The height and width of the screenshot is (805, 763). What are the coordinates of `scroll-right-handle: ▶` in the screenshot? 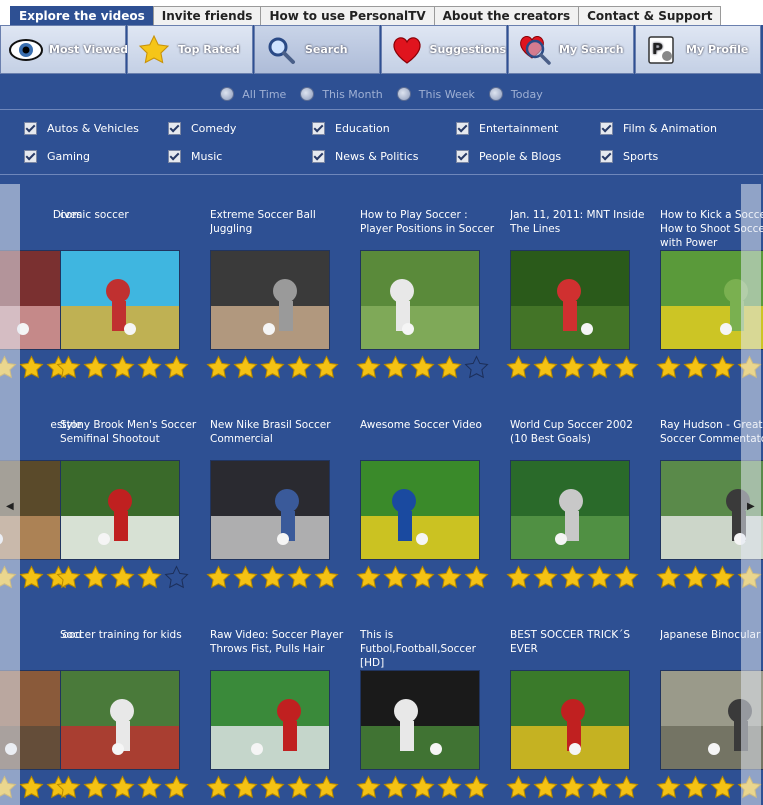 It's located at (751, 494).